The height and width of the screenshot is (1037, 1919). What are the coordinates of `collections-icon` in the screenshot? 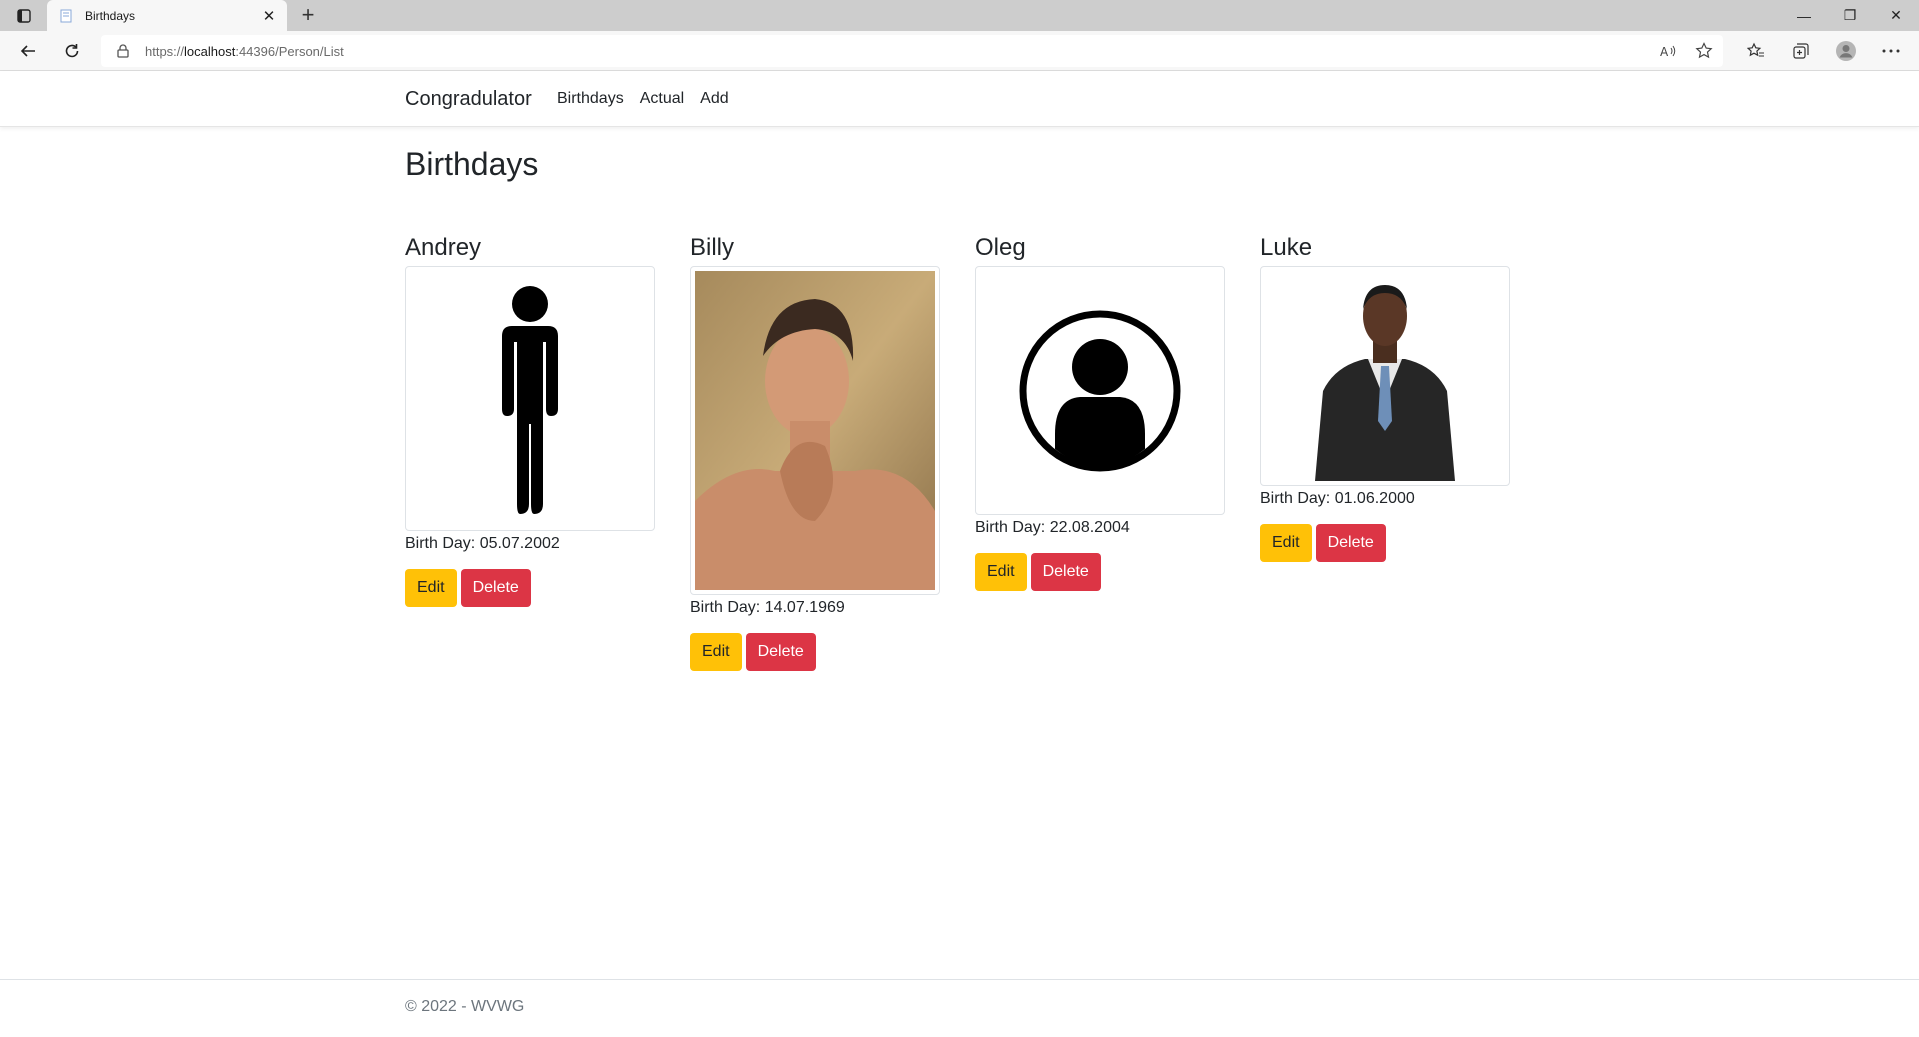 It's located at (1801, 51).